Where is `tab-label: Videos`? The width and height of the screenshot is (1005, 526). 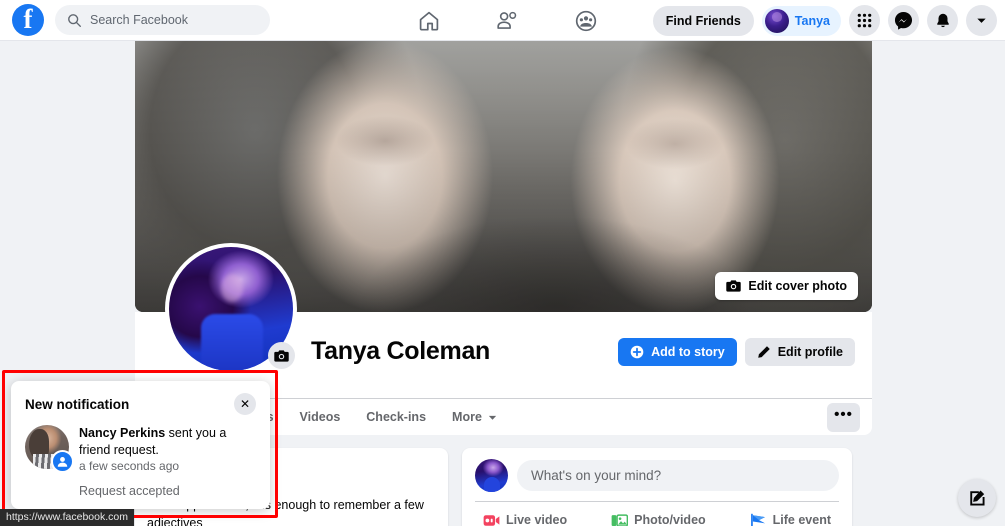 tab-label: Videos is located at coordinates (320, 417).